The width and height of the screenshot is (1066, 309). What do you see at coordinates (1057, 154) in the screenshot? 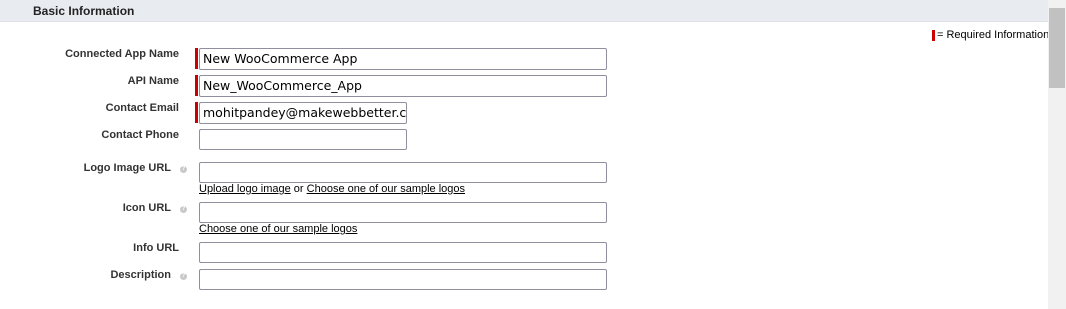
I see `vertical-scrollbar` at bounding box center [1057, 154].